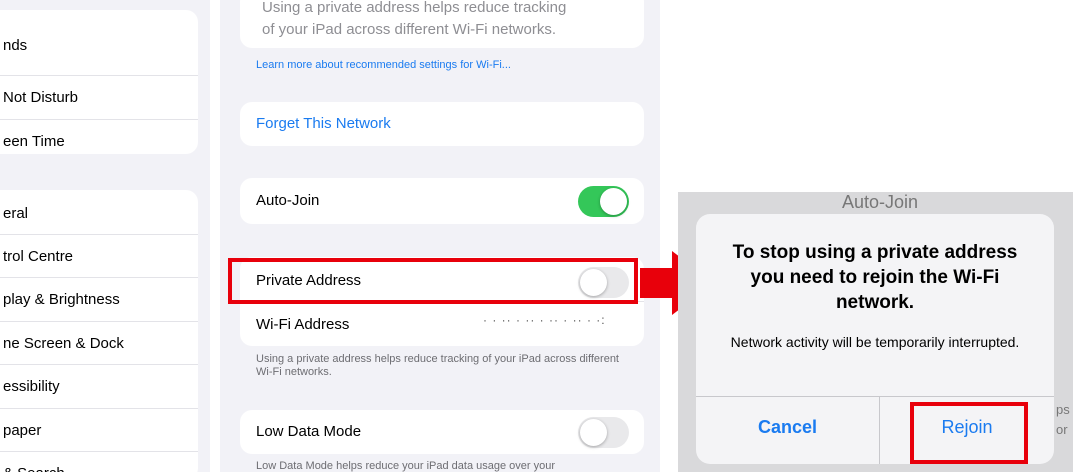  I want to click on sidebar-item-label: play & Brightness, so click(61, 299).